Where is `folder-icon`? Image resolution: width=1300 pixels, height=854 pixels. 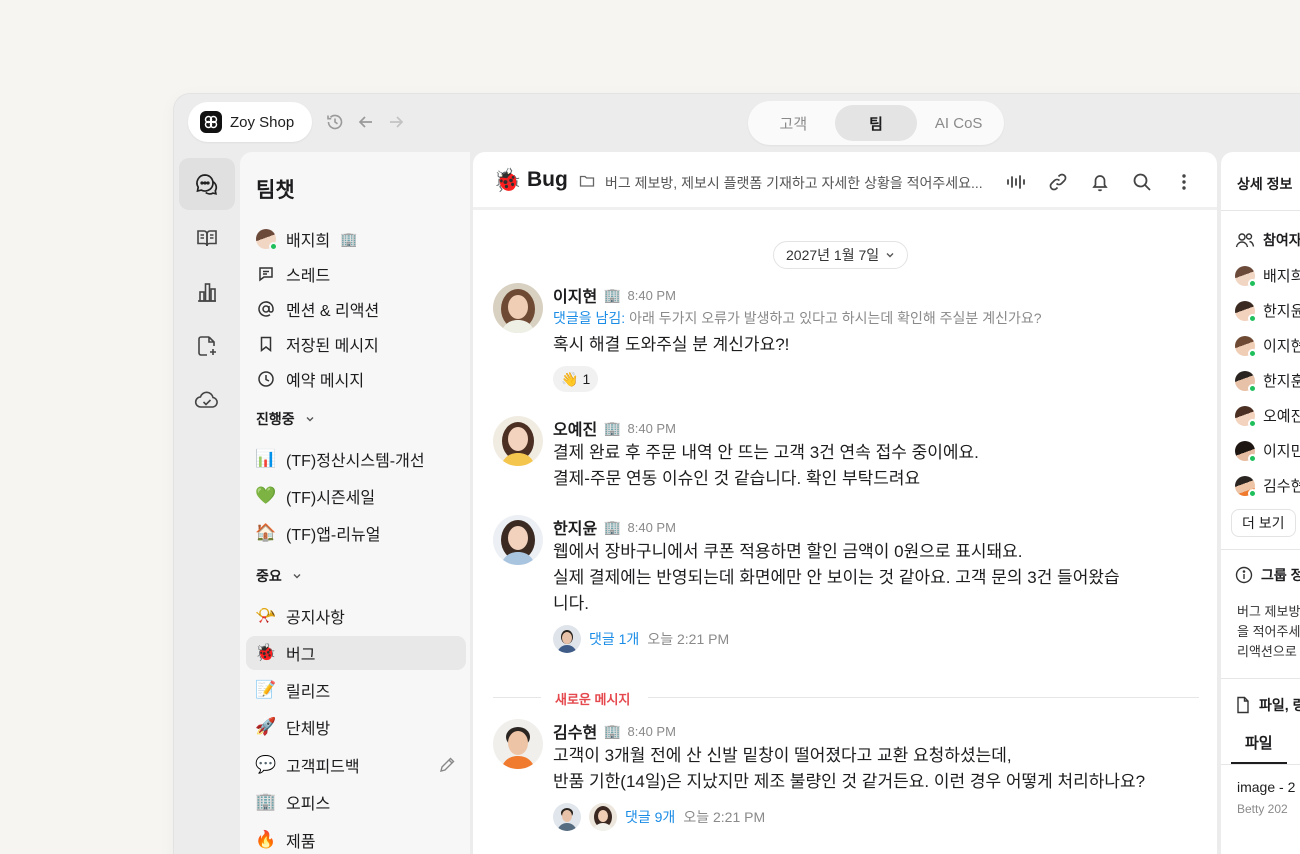 folder-icon is located at coordinates (587, 183).